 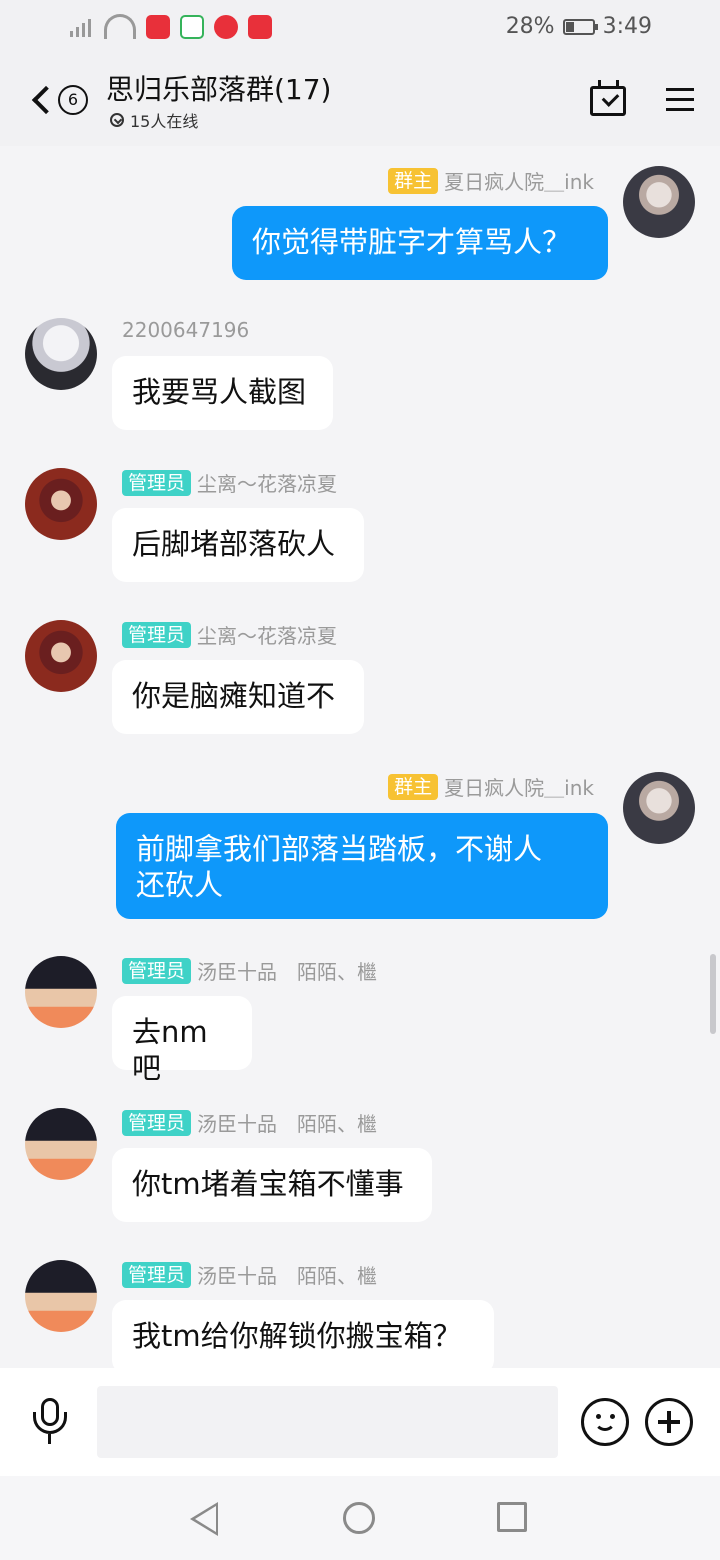 I want to click on message-bubble: 你觉得带脏字才算骂人？, so click(x=420, y=243).